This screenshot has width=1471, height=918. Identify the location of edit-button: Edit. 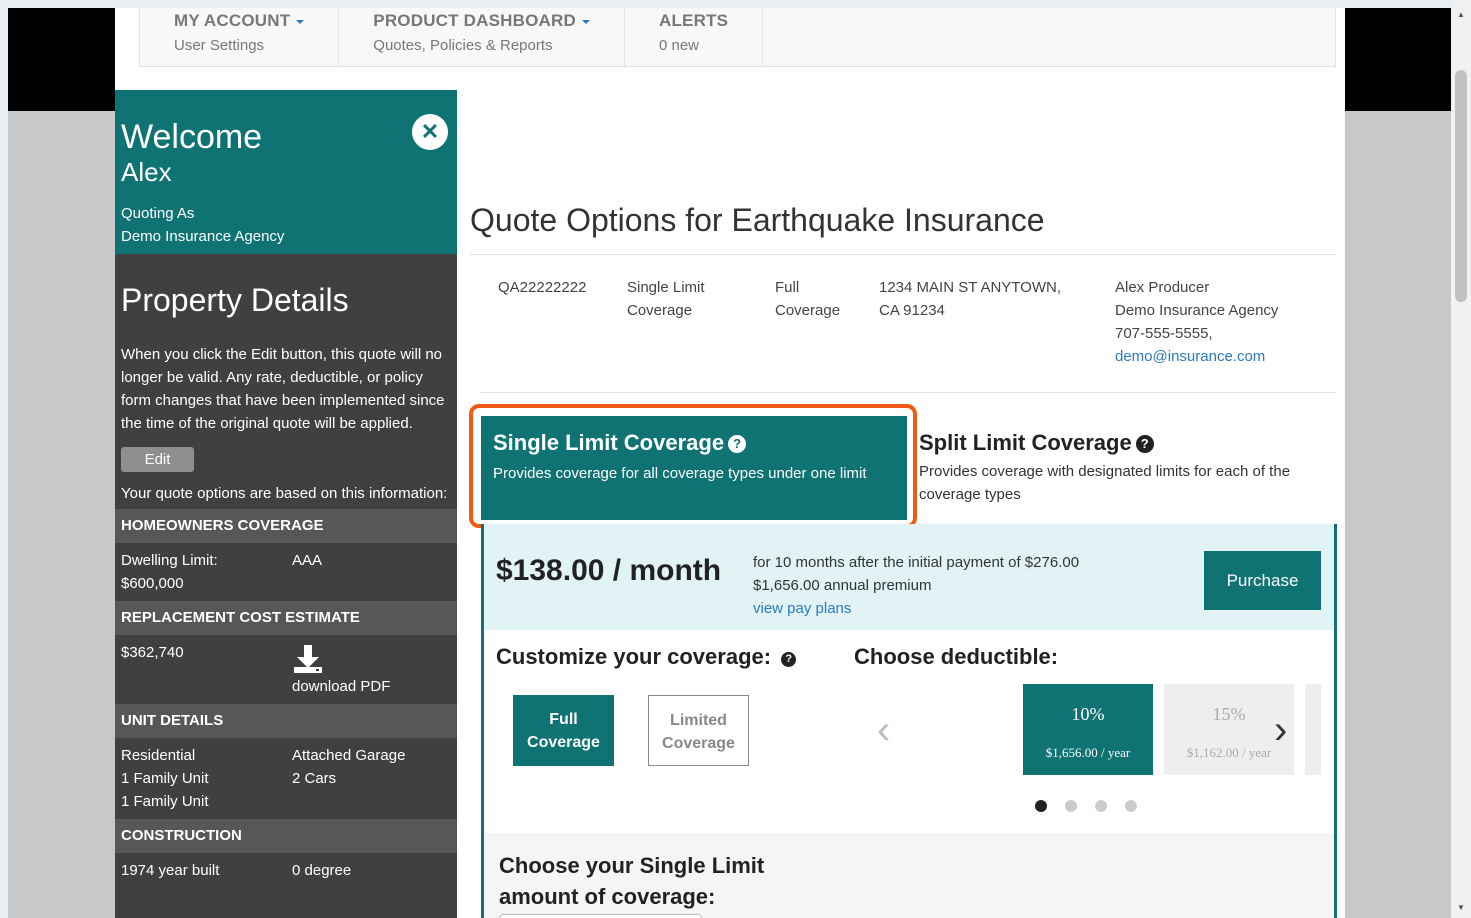
(157, 459).